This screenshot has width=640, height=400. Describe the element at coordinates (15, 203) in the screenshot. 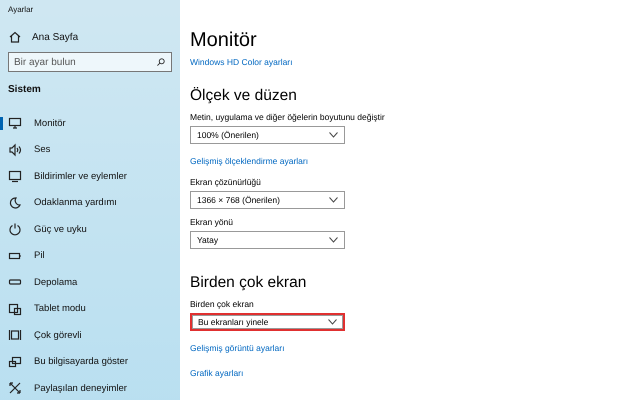

I see `moon-icon` at that location.